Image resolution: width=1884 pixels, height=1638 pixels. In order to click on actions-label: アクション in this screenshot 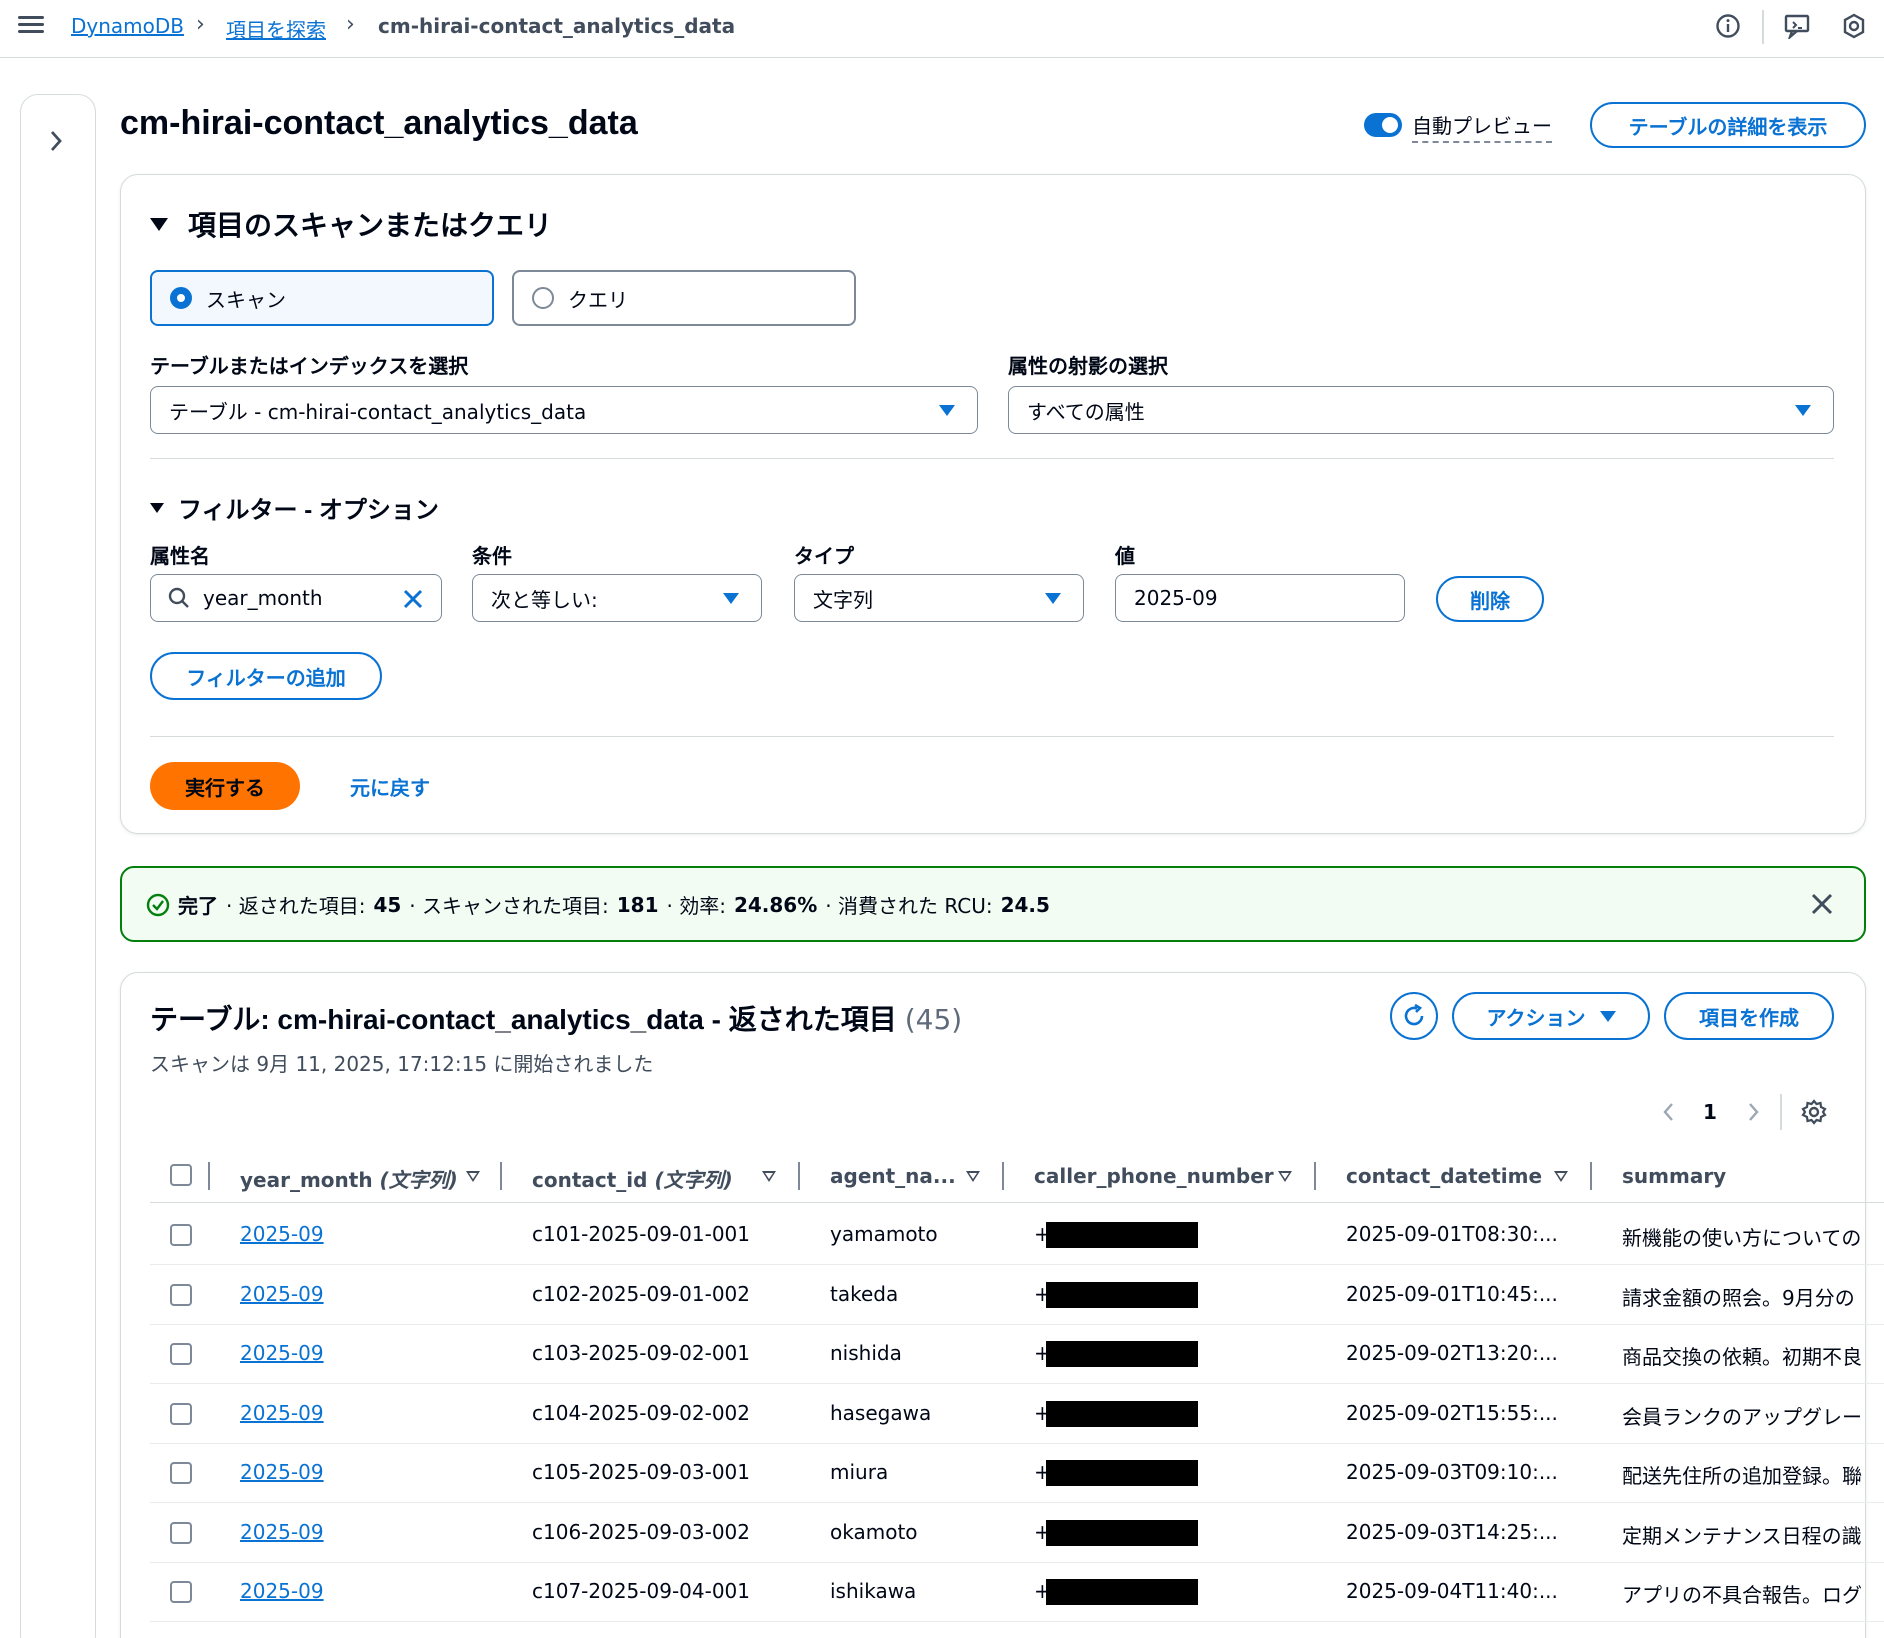, I will do `click(1536, 1017)`.